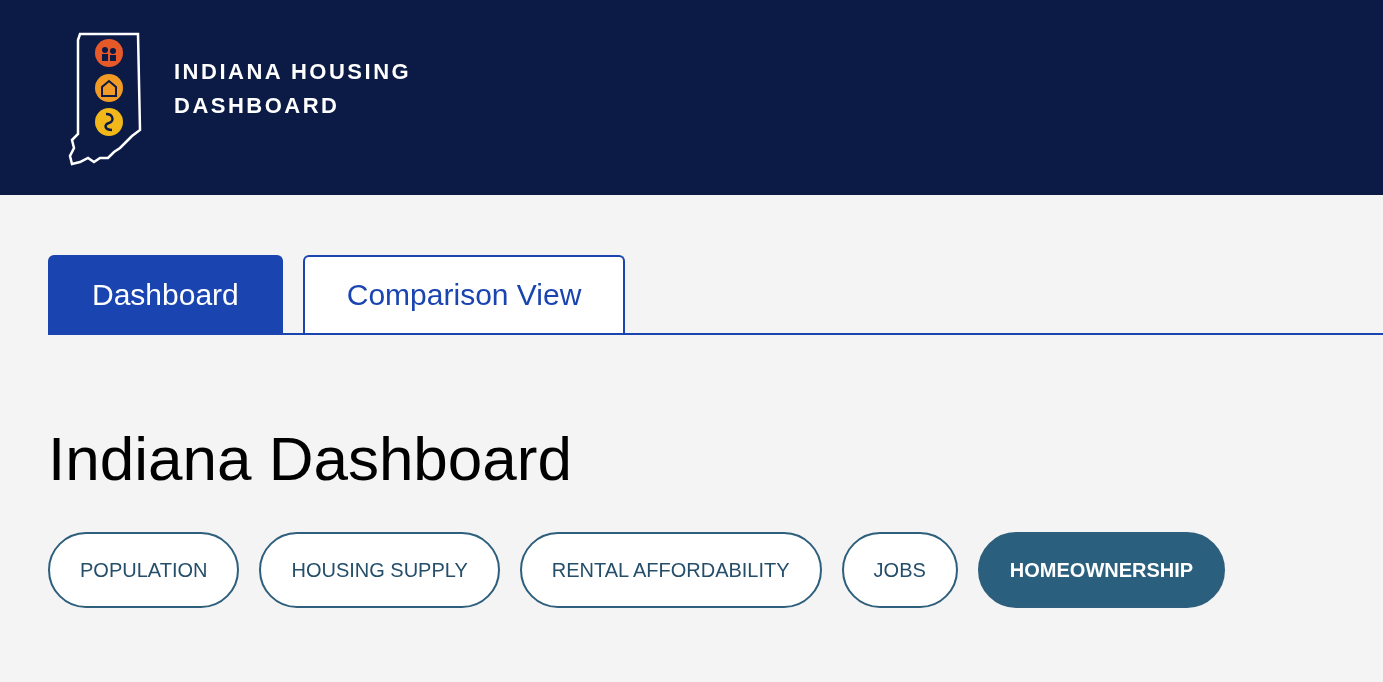 The height and width of the screenshot is (682, 1383). I want to click on topic-pill: HOUSING SUPPLY, so click(379, 570).